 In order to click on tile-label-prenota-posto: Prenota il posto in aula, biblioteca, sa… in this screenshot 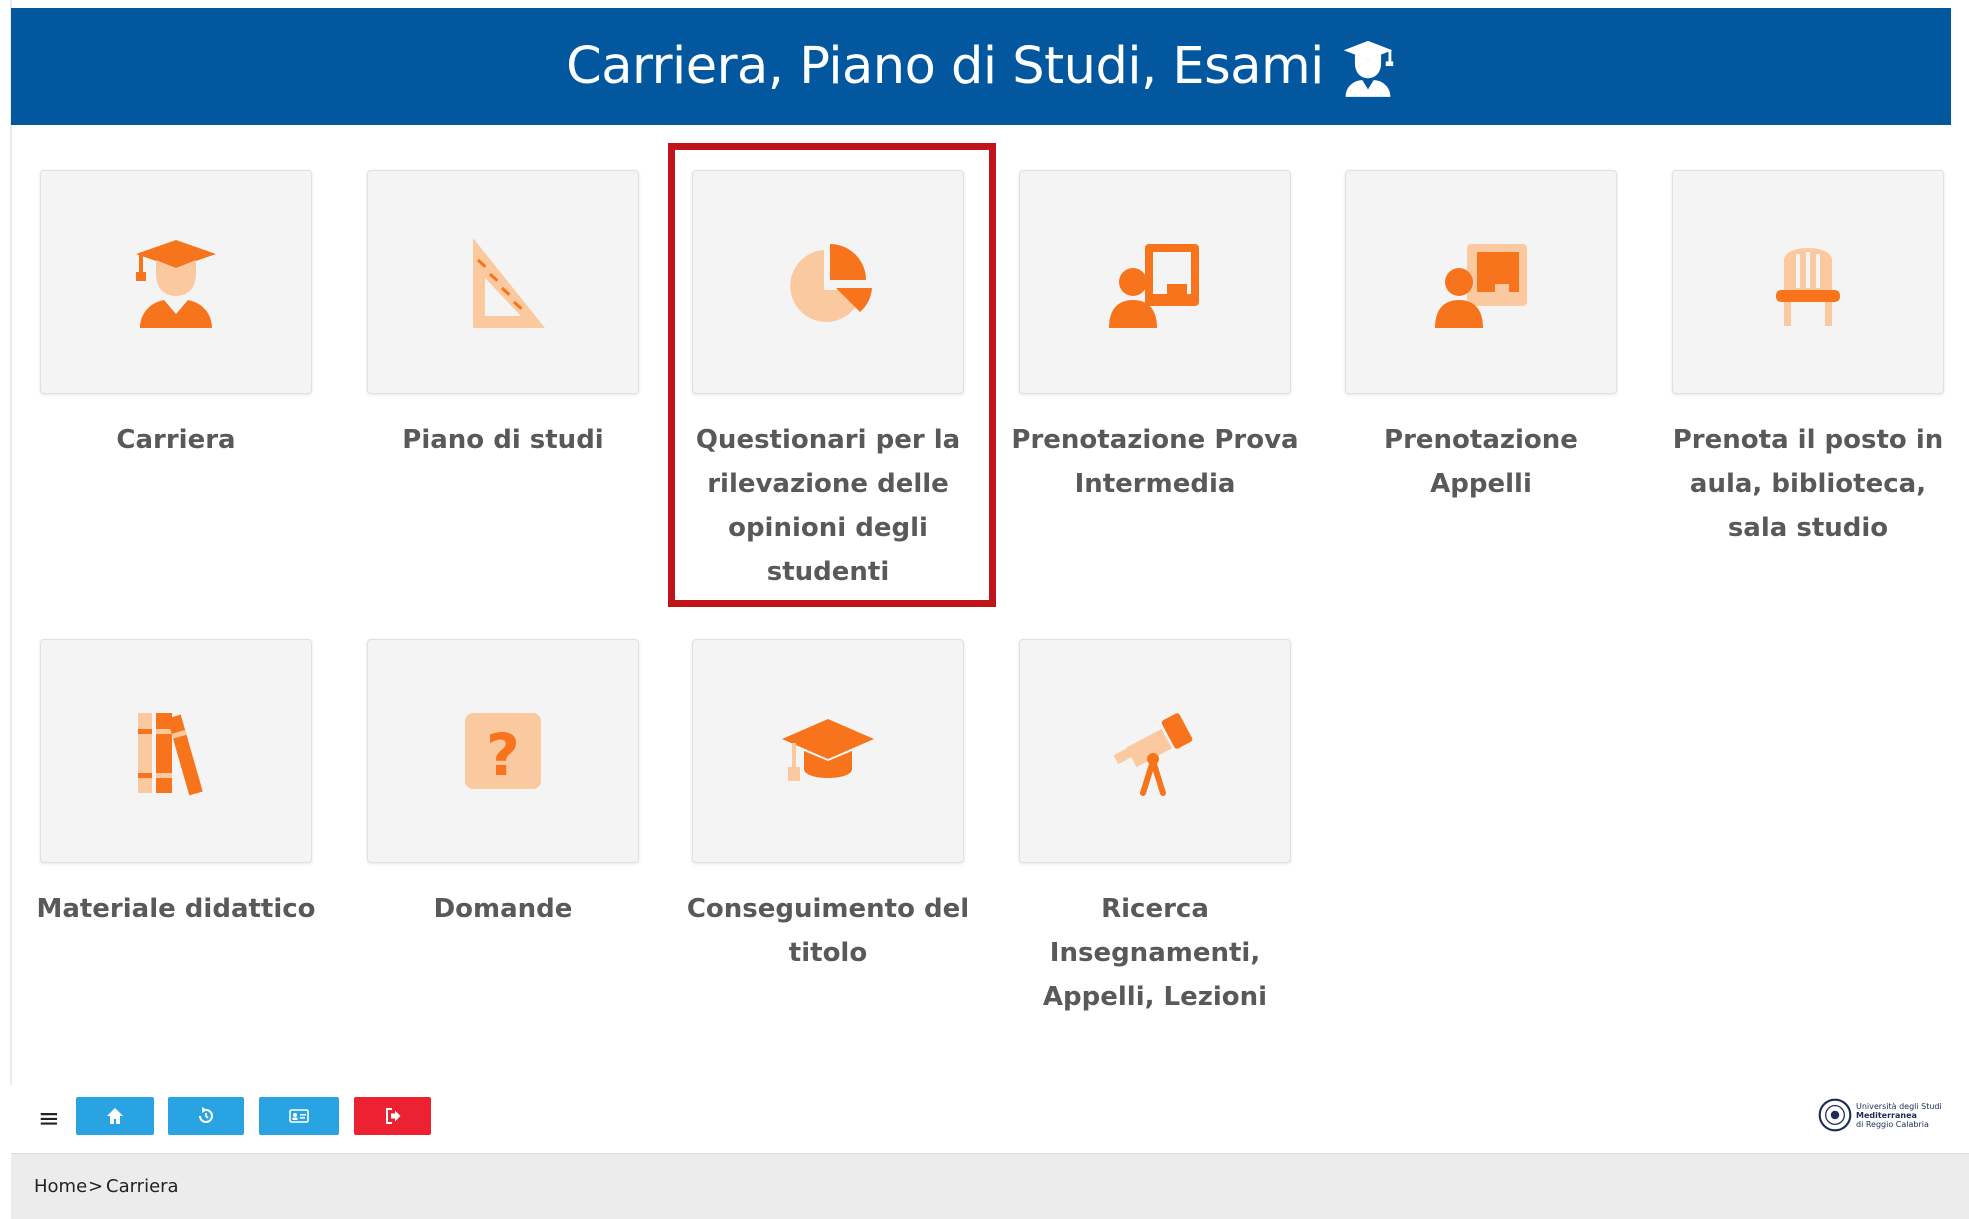, I will do `click(1808, 484)`.